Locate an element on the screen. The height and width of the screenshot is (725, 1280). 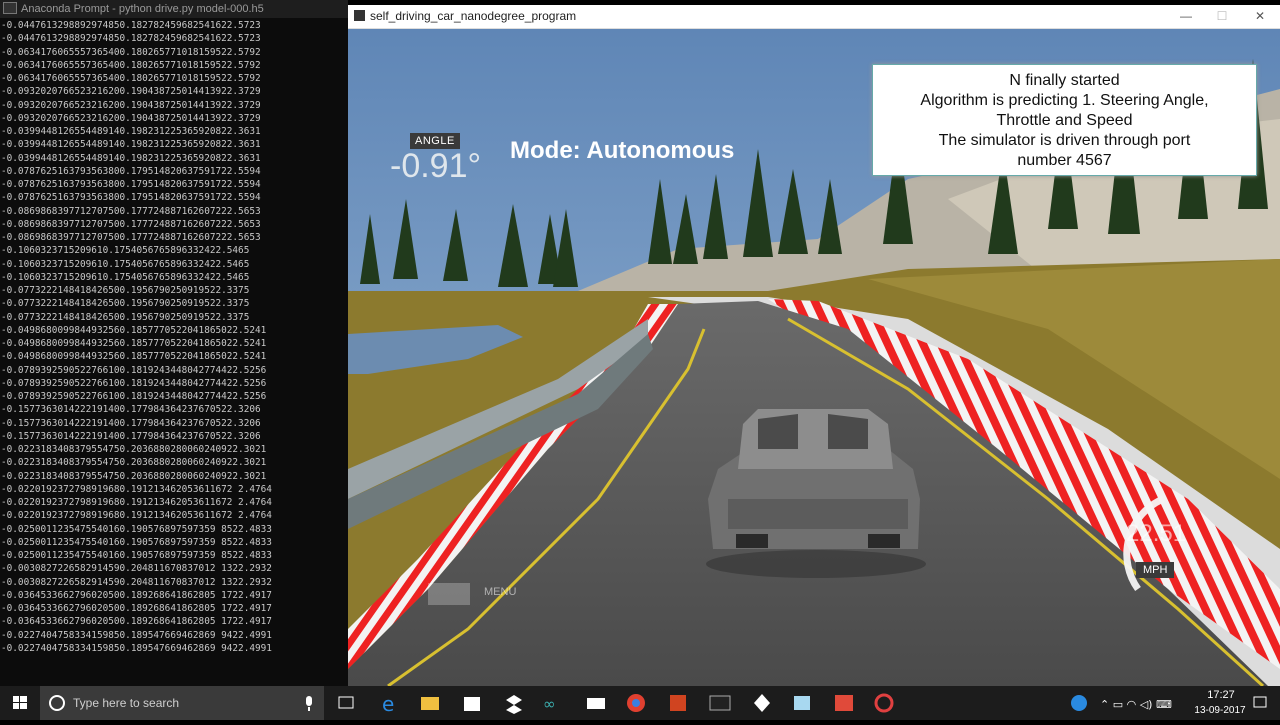
app-red-icon is located at coordinates (844, 703).